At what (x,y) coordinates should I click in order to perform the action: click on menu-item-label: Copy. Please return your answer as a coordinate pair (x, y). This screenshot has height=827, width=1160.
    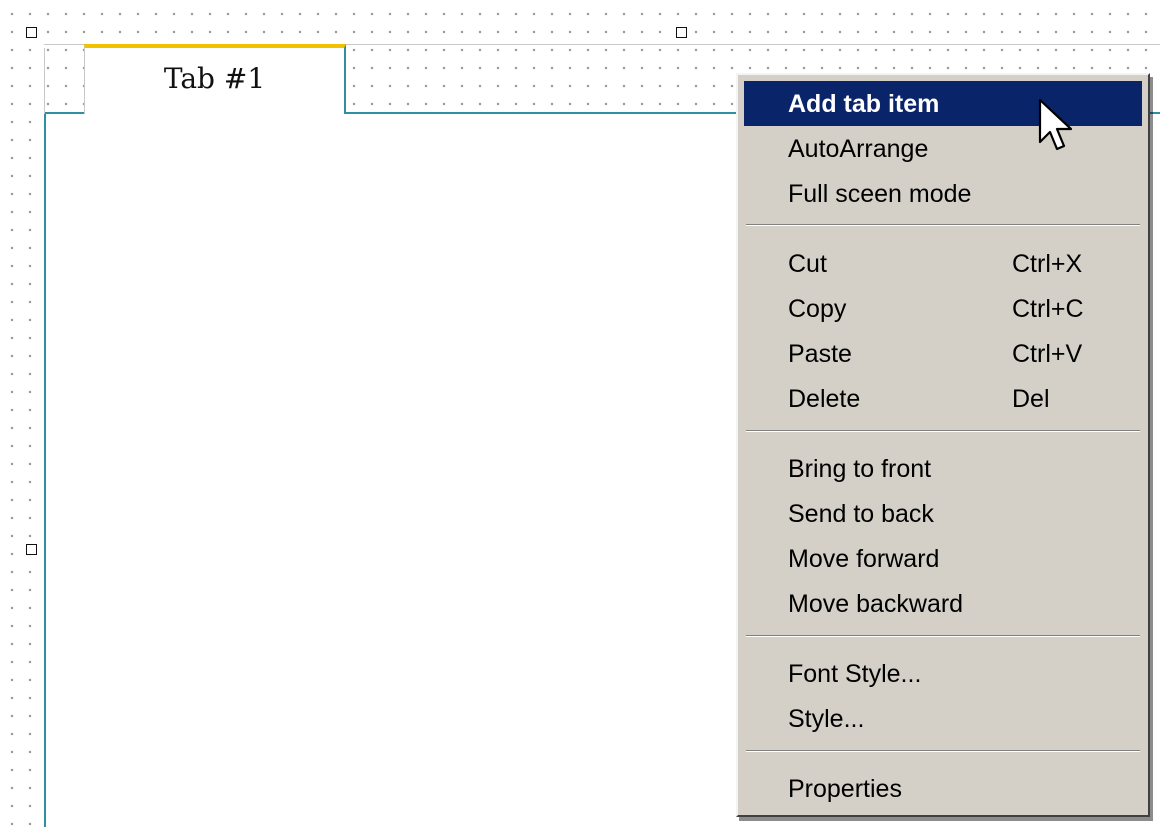
    Looking at the image, I should click on (817, 309).